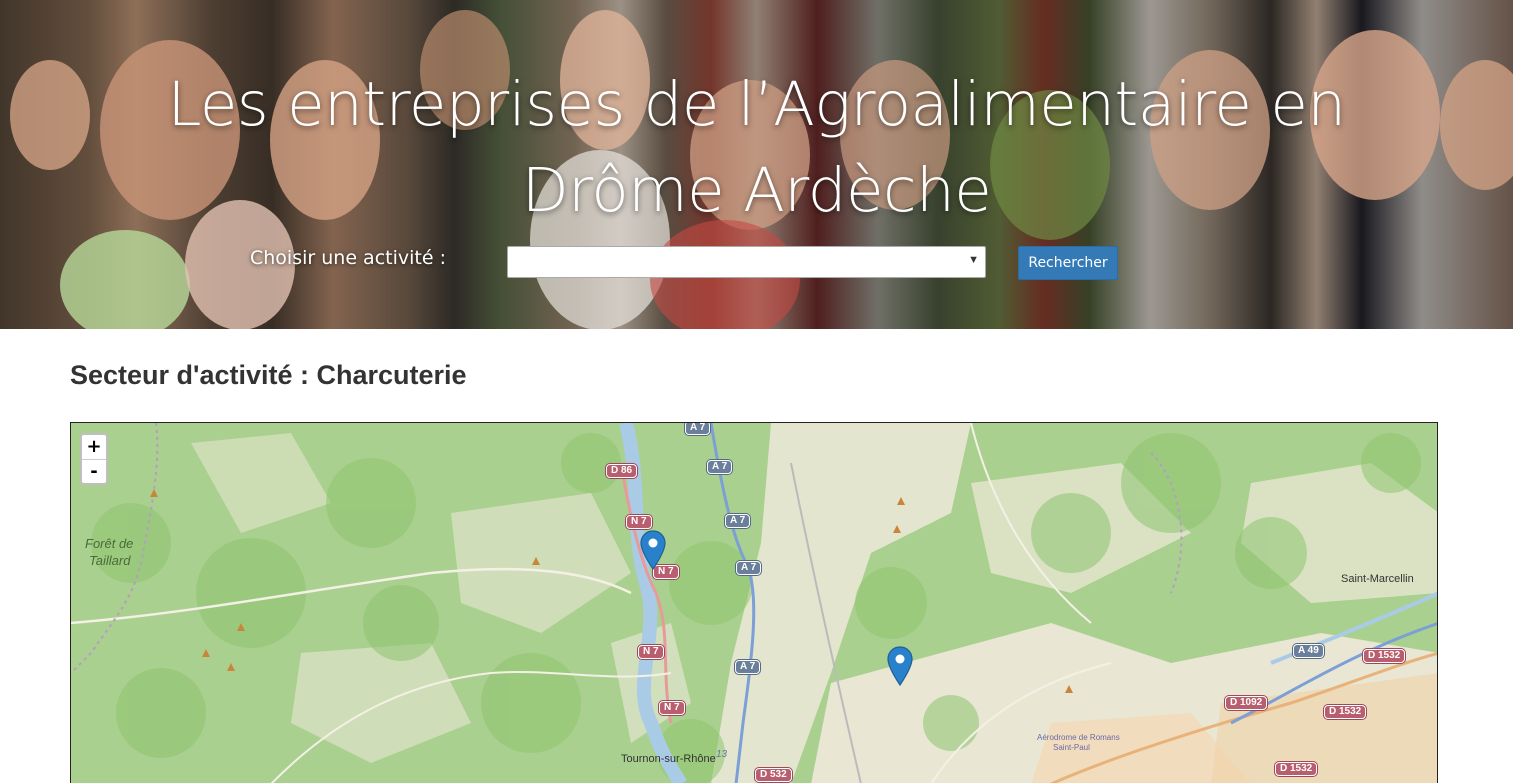 This screenshot has height=783, width=1513. What do you see at coordinates (773, 775) in the screenshot?
I see `road-shield: D 532` at bounding box center [773, 775].